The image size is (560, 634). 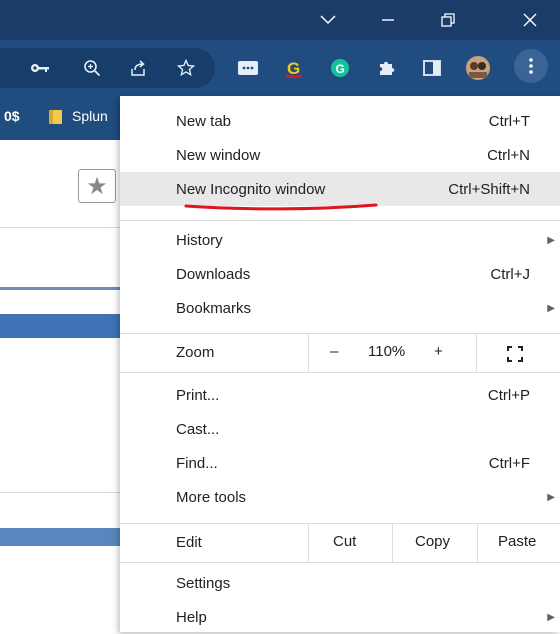 I want to click on bookmark-item: 0$, so click(x=12, y=116).